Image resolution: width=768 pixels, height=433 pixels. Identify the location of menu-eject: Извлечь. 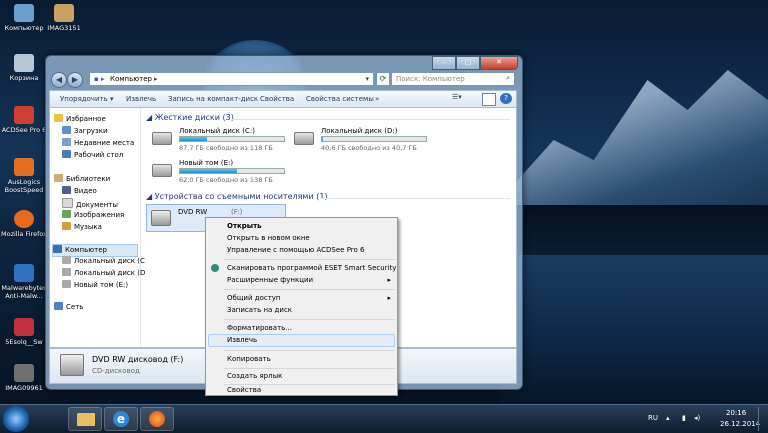
(242, 340).